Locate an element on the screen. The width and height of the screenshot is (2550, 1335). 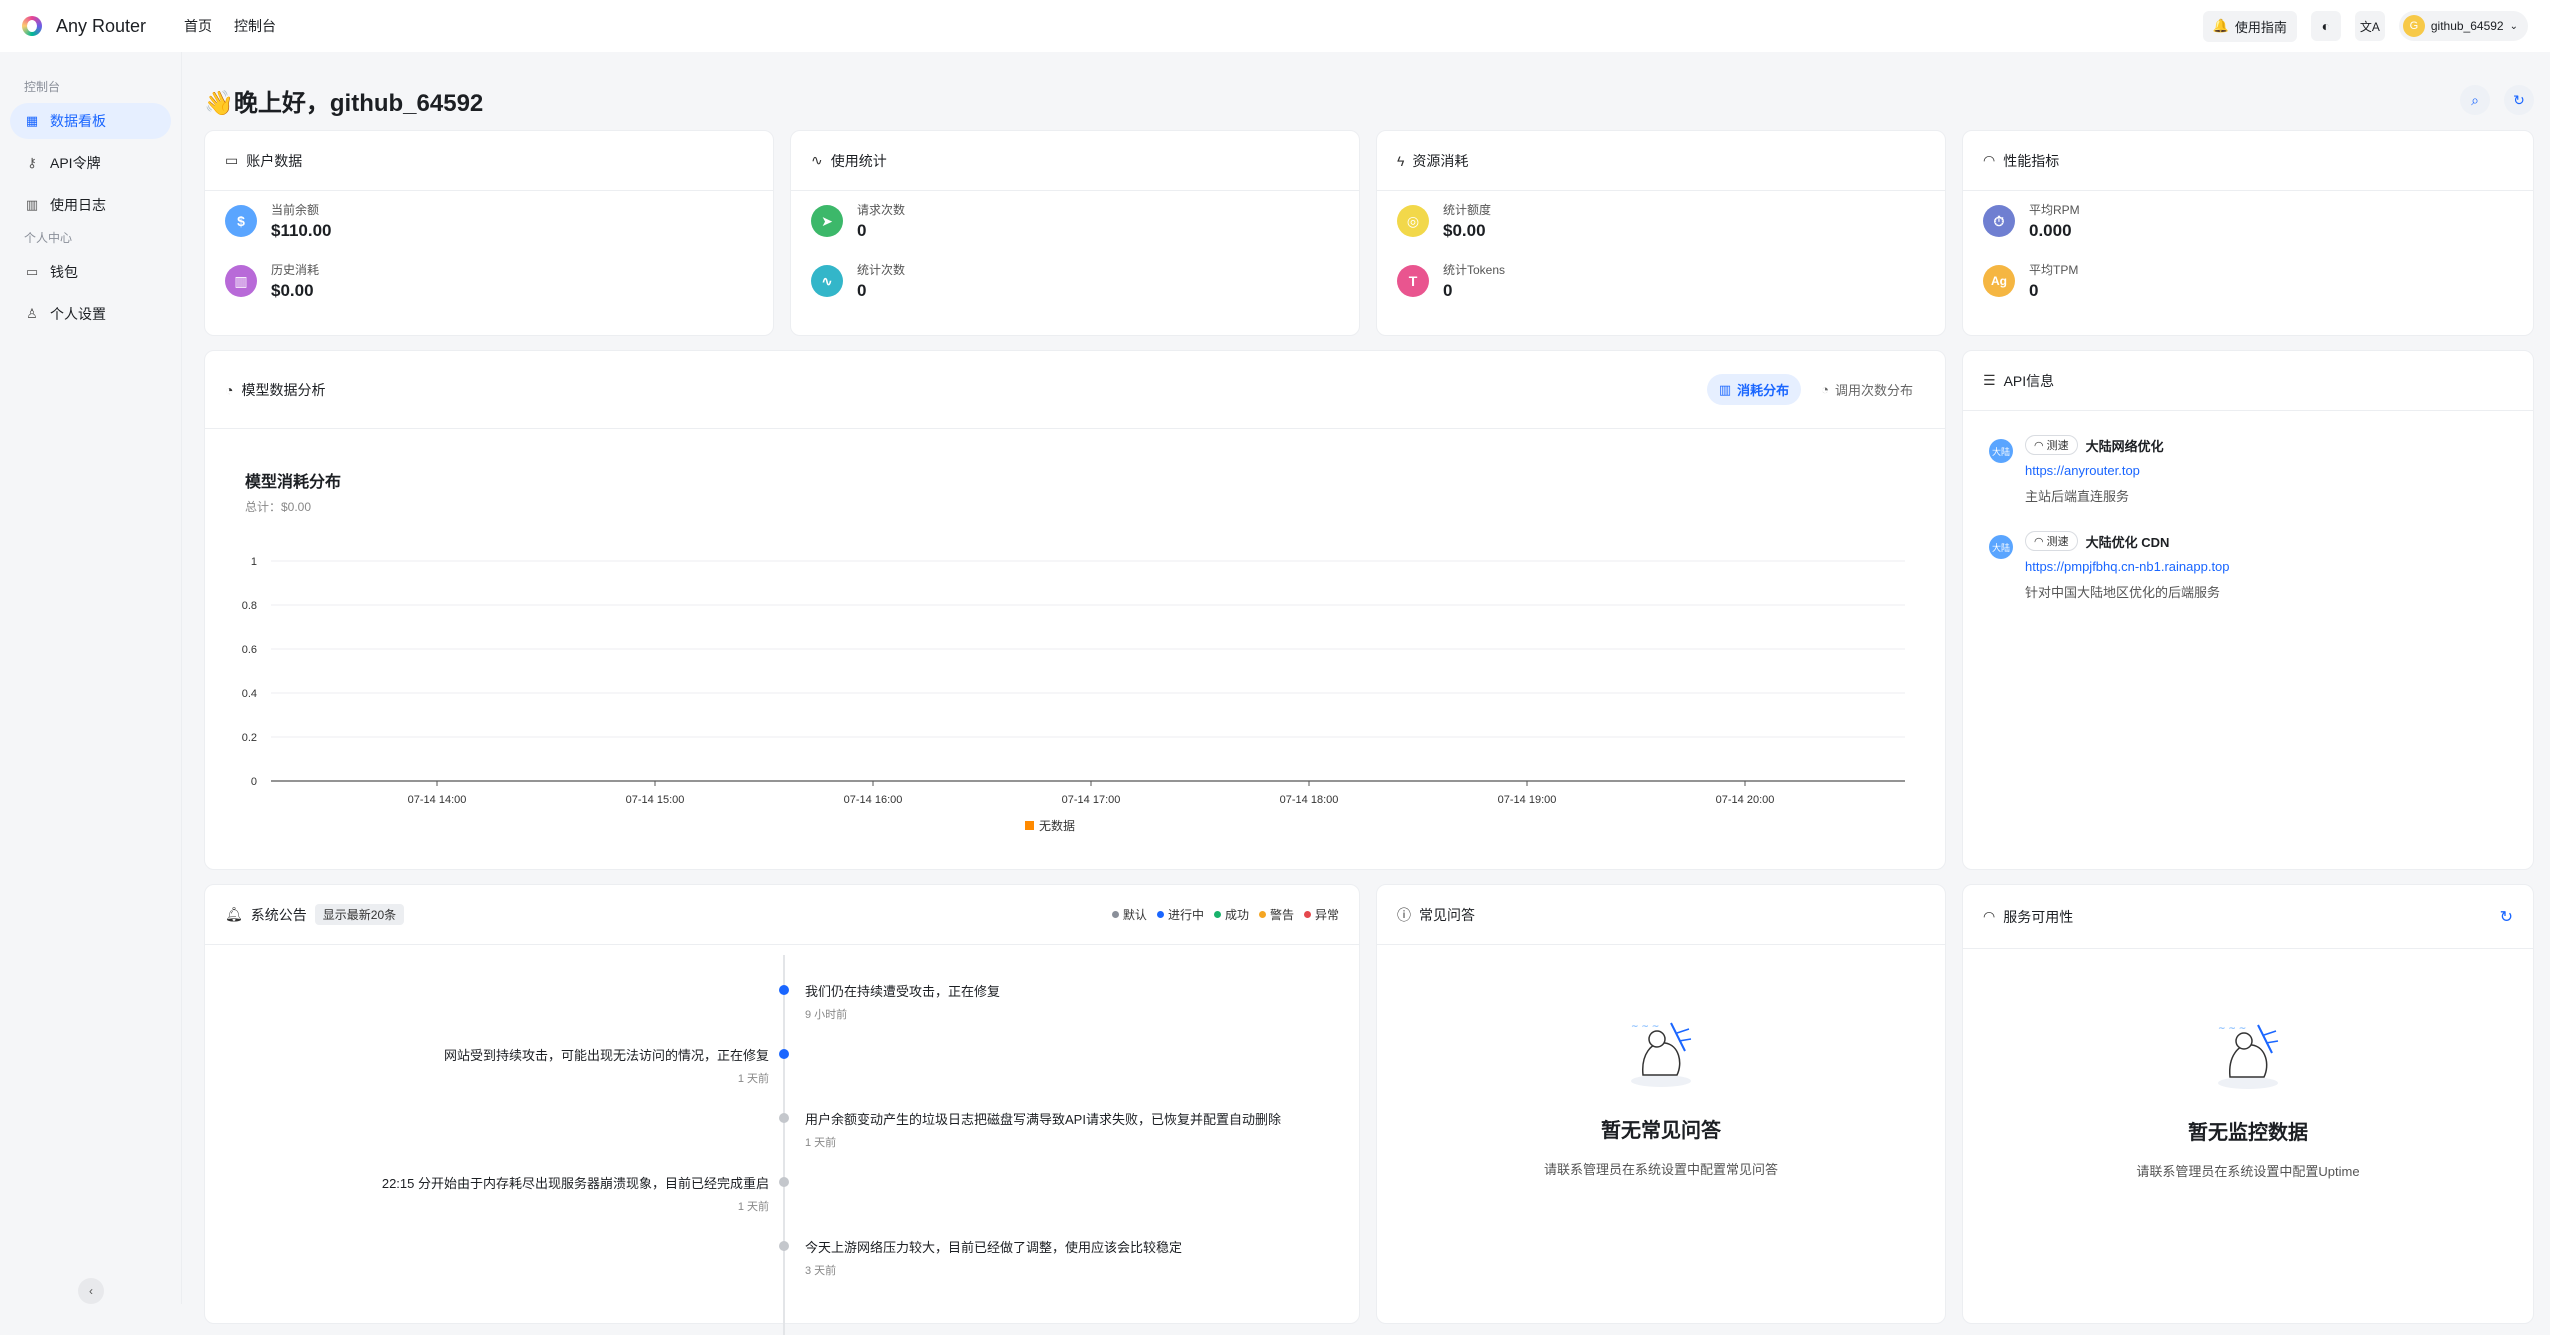
key-icon: ⚷ is located at coordinates (32, 162).